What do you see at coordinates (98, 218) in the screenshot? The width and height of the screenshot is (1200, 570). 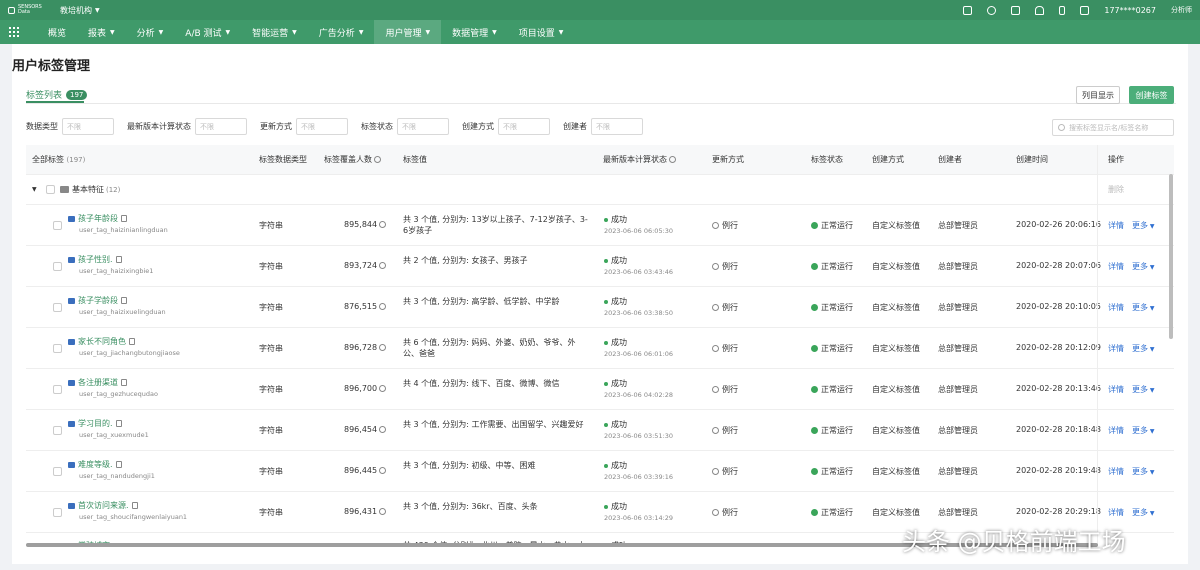 I see `tag-name: 孩子年龄段` at bounding box center [98, 218].